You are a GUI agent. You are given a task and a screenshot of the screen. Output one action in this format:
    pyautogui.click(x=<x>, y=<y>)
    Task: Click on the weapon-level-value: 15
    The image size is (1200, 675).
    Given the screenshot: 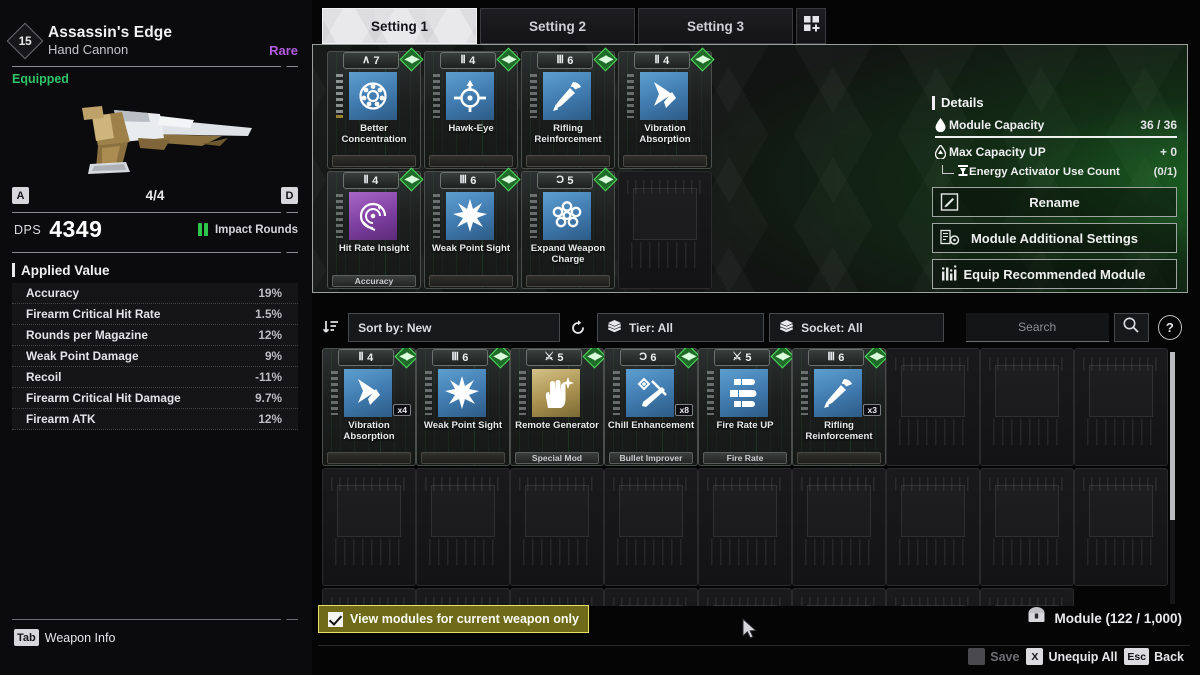 What is the action you would take?
    pyautogui.click(x=25, y=41)
    